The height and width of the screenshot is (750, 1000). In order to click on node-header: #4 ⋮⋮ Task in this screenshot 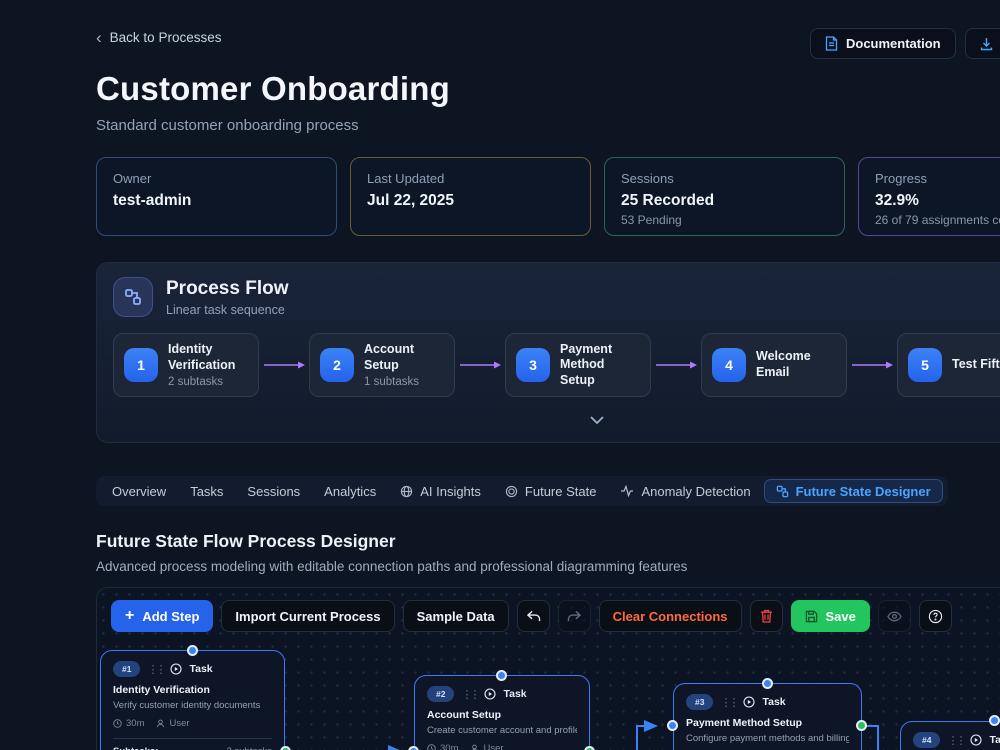, I will do `click(956, 740)`.